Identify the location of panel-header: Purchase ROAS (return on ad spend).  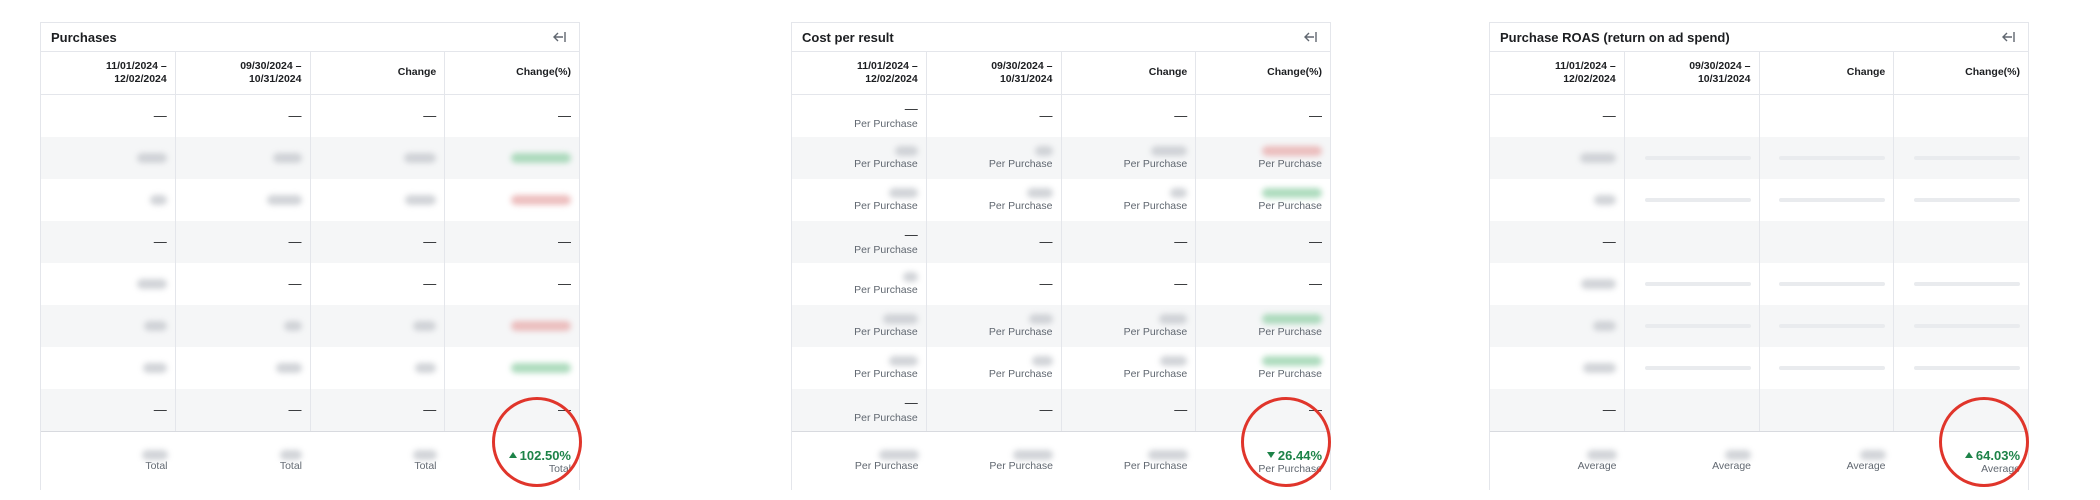
(1759, 37).